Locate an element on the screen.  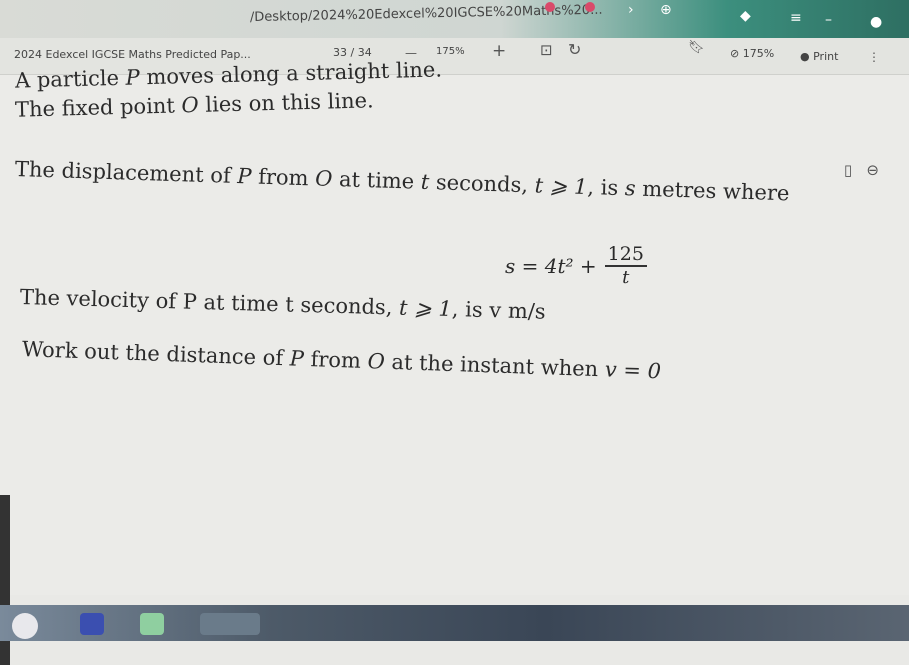
zoom-readout: ⊘ 175% is located at coordinates (752, 53).